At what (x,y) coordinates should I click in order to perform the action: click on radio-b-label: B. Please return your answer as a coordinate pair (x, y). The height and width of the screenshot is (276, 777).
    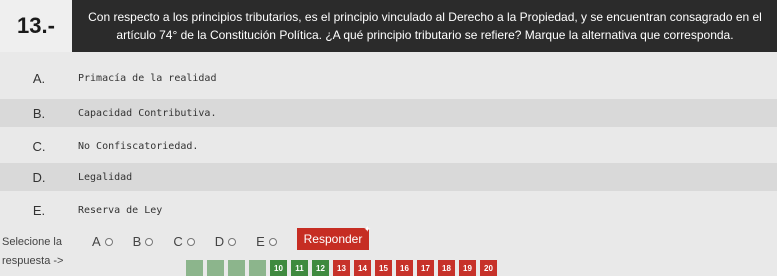
    Looking at the image, I should click on (137, 241).